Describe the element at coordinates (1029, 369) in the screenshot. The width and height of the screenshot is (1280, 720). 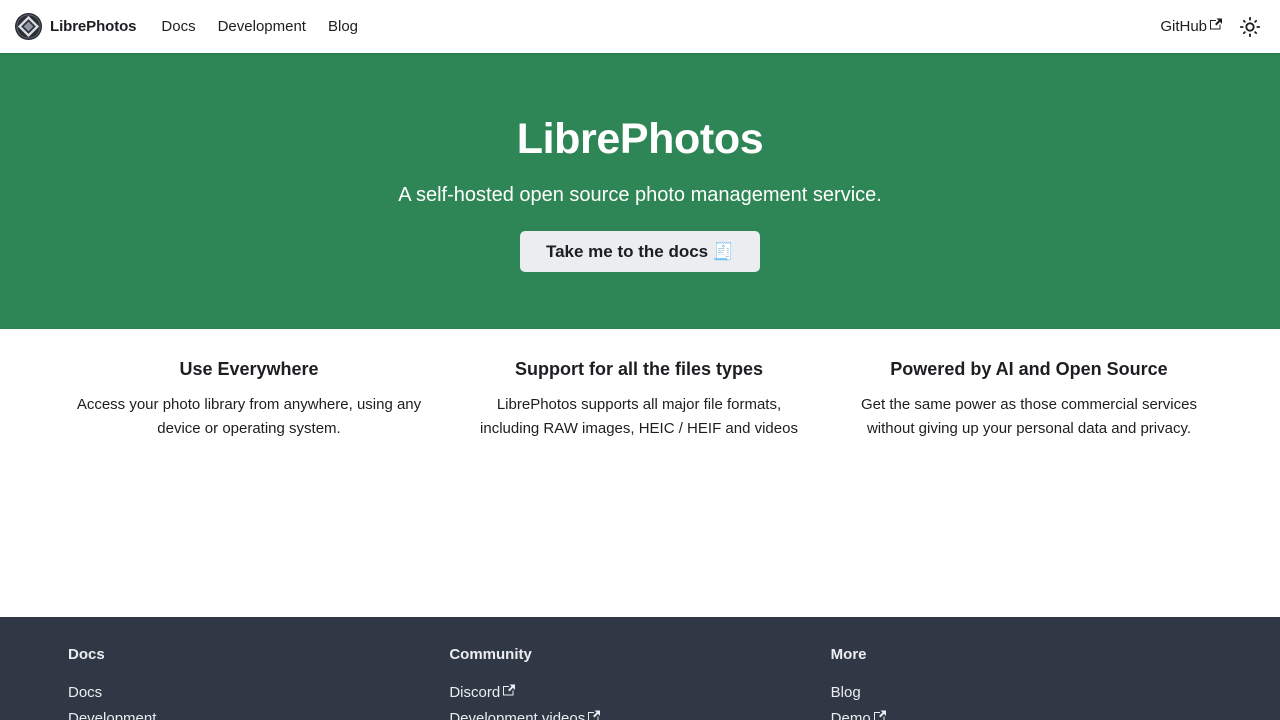
I see `feature-title: Powered by AI and Open Source` at that location.